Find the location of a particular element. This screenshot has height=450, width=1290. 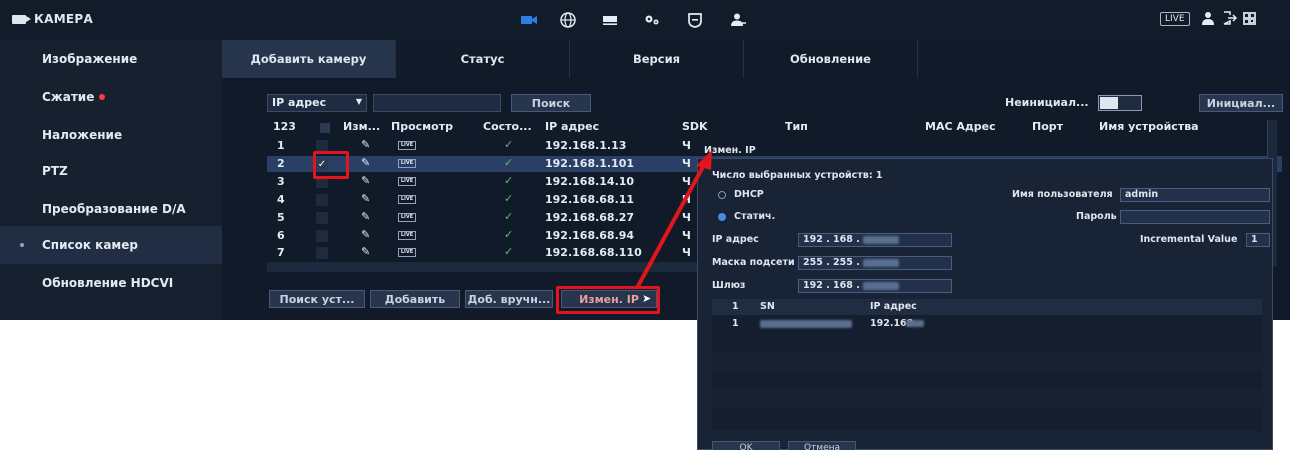

username-field: admin is located at coordinates (1195, 195).